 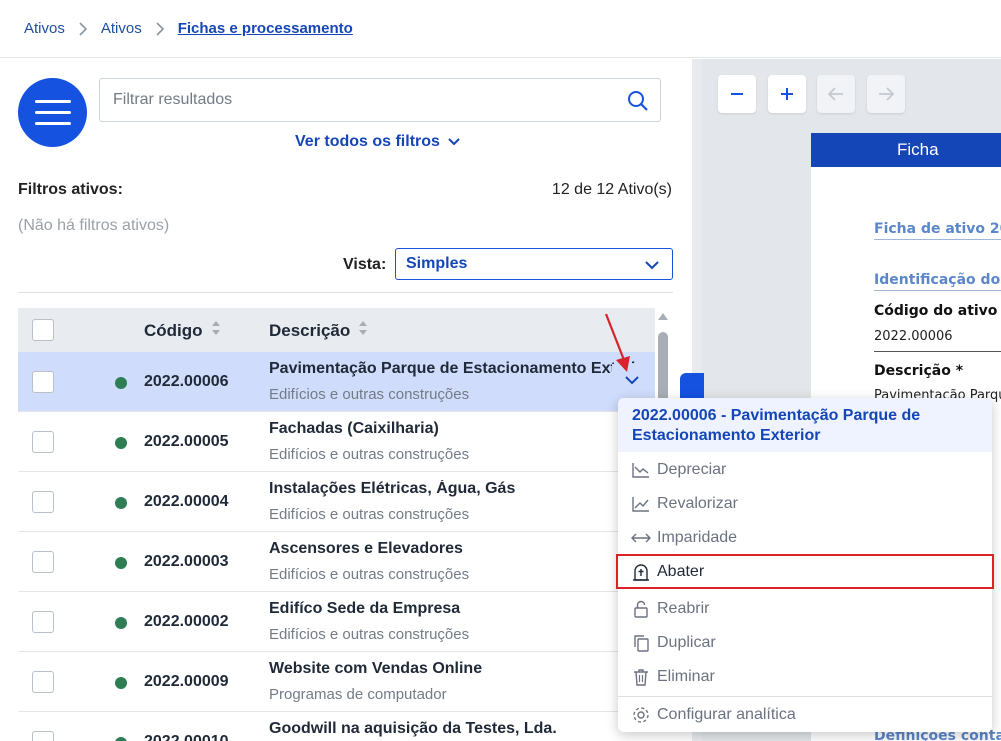 I want to click on search-input, so click(x=380, y=100).